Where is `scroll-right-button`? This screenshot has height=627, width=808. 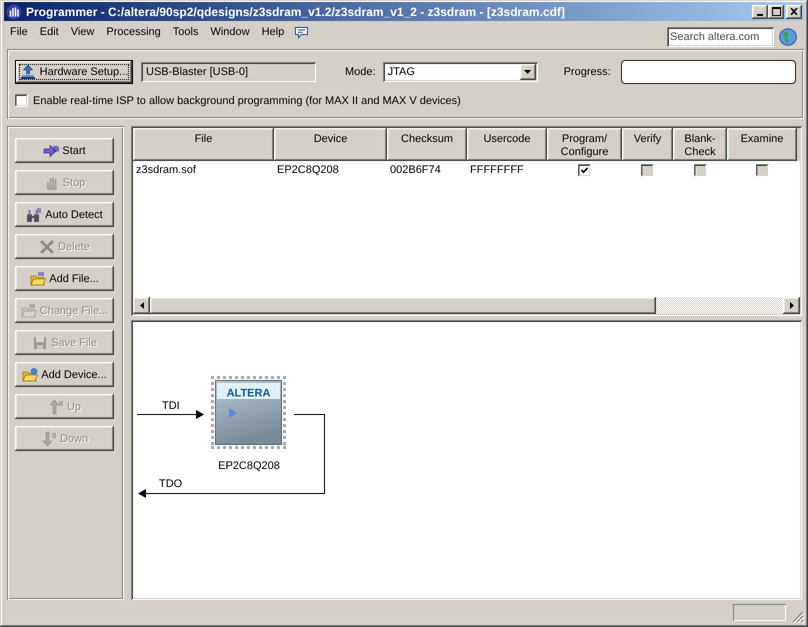 scroll-right-button is located at coordinates (791, 305).